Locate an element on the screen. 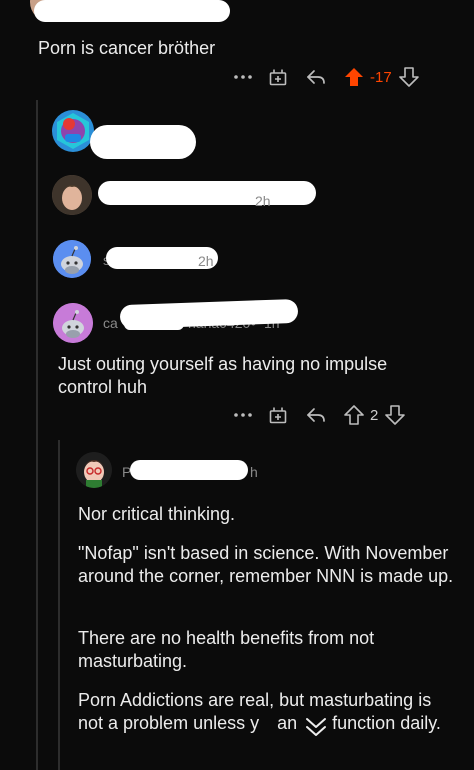 The image size is (474, 770). vote-score: -17 is located at coordinates (381, 77).